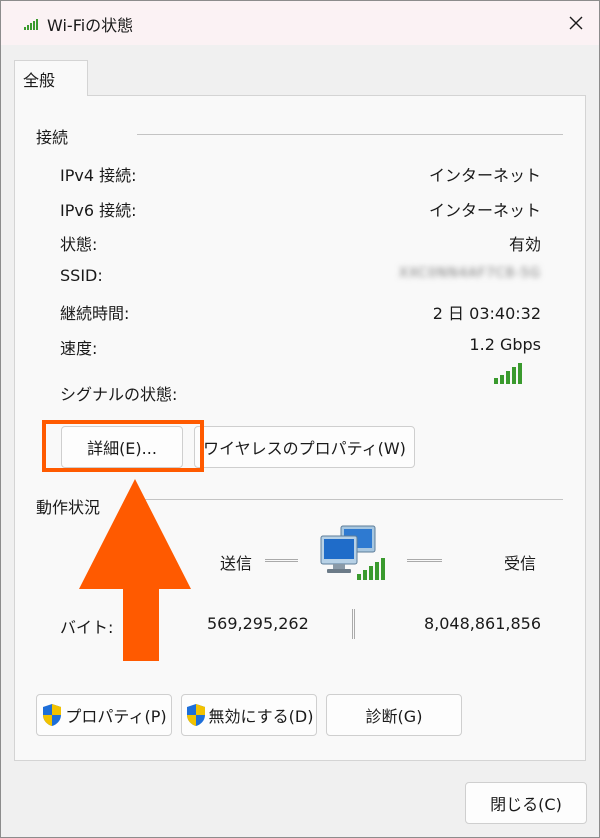 The width and height of the screenshot is (600, 838). What do you see at coordinates (304, 447) in the screenshot?
I see `wireless-properties-button: ワイヤレスのプロパティ(W)` at bounding box center [304, 447].